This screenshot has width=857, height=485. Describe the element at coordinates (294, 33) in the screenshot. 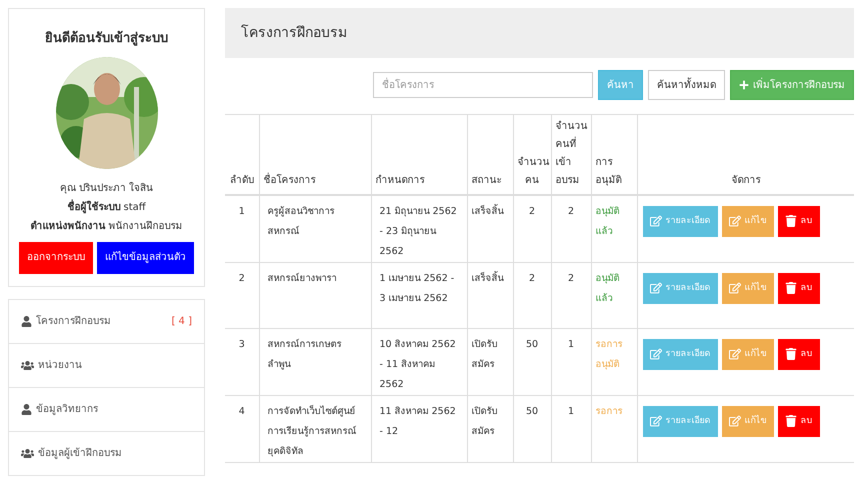

I see `page-title: โครงการฝึกอบรม` at that location.